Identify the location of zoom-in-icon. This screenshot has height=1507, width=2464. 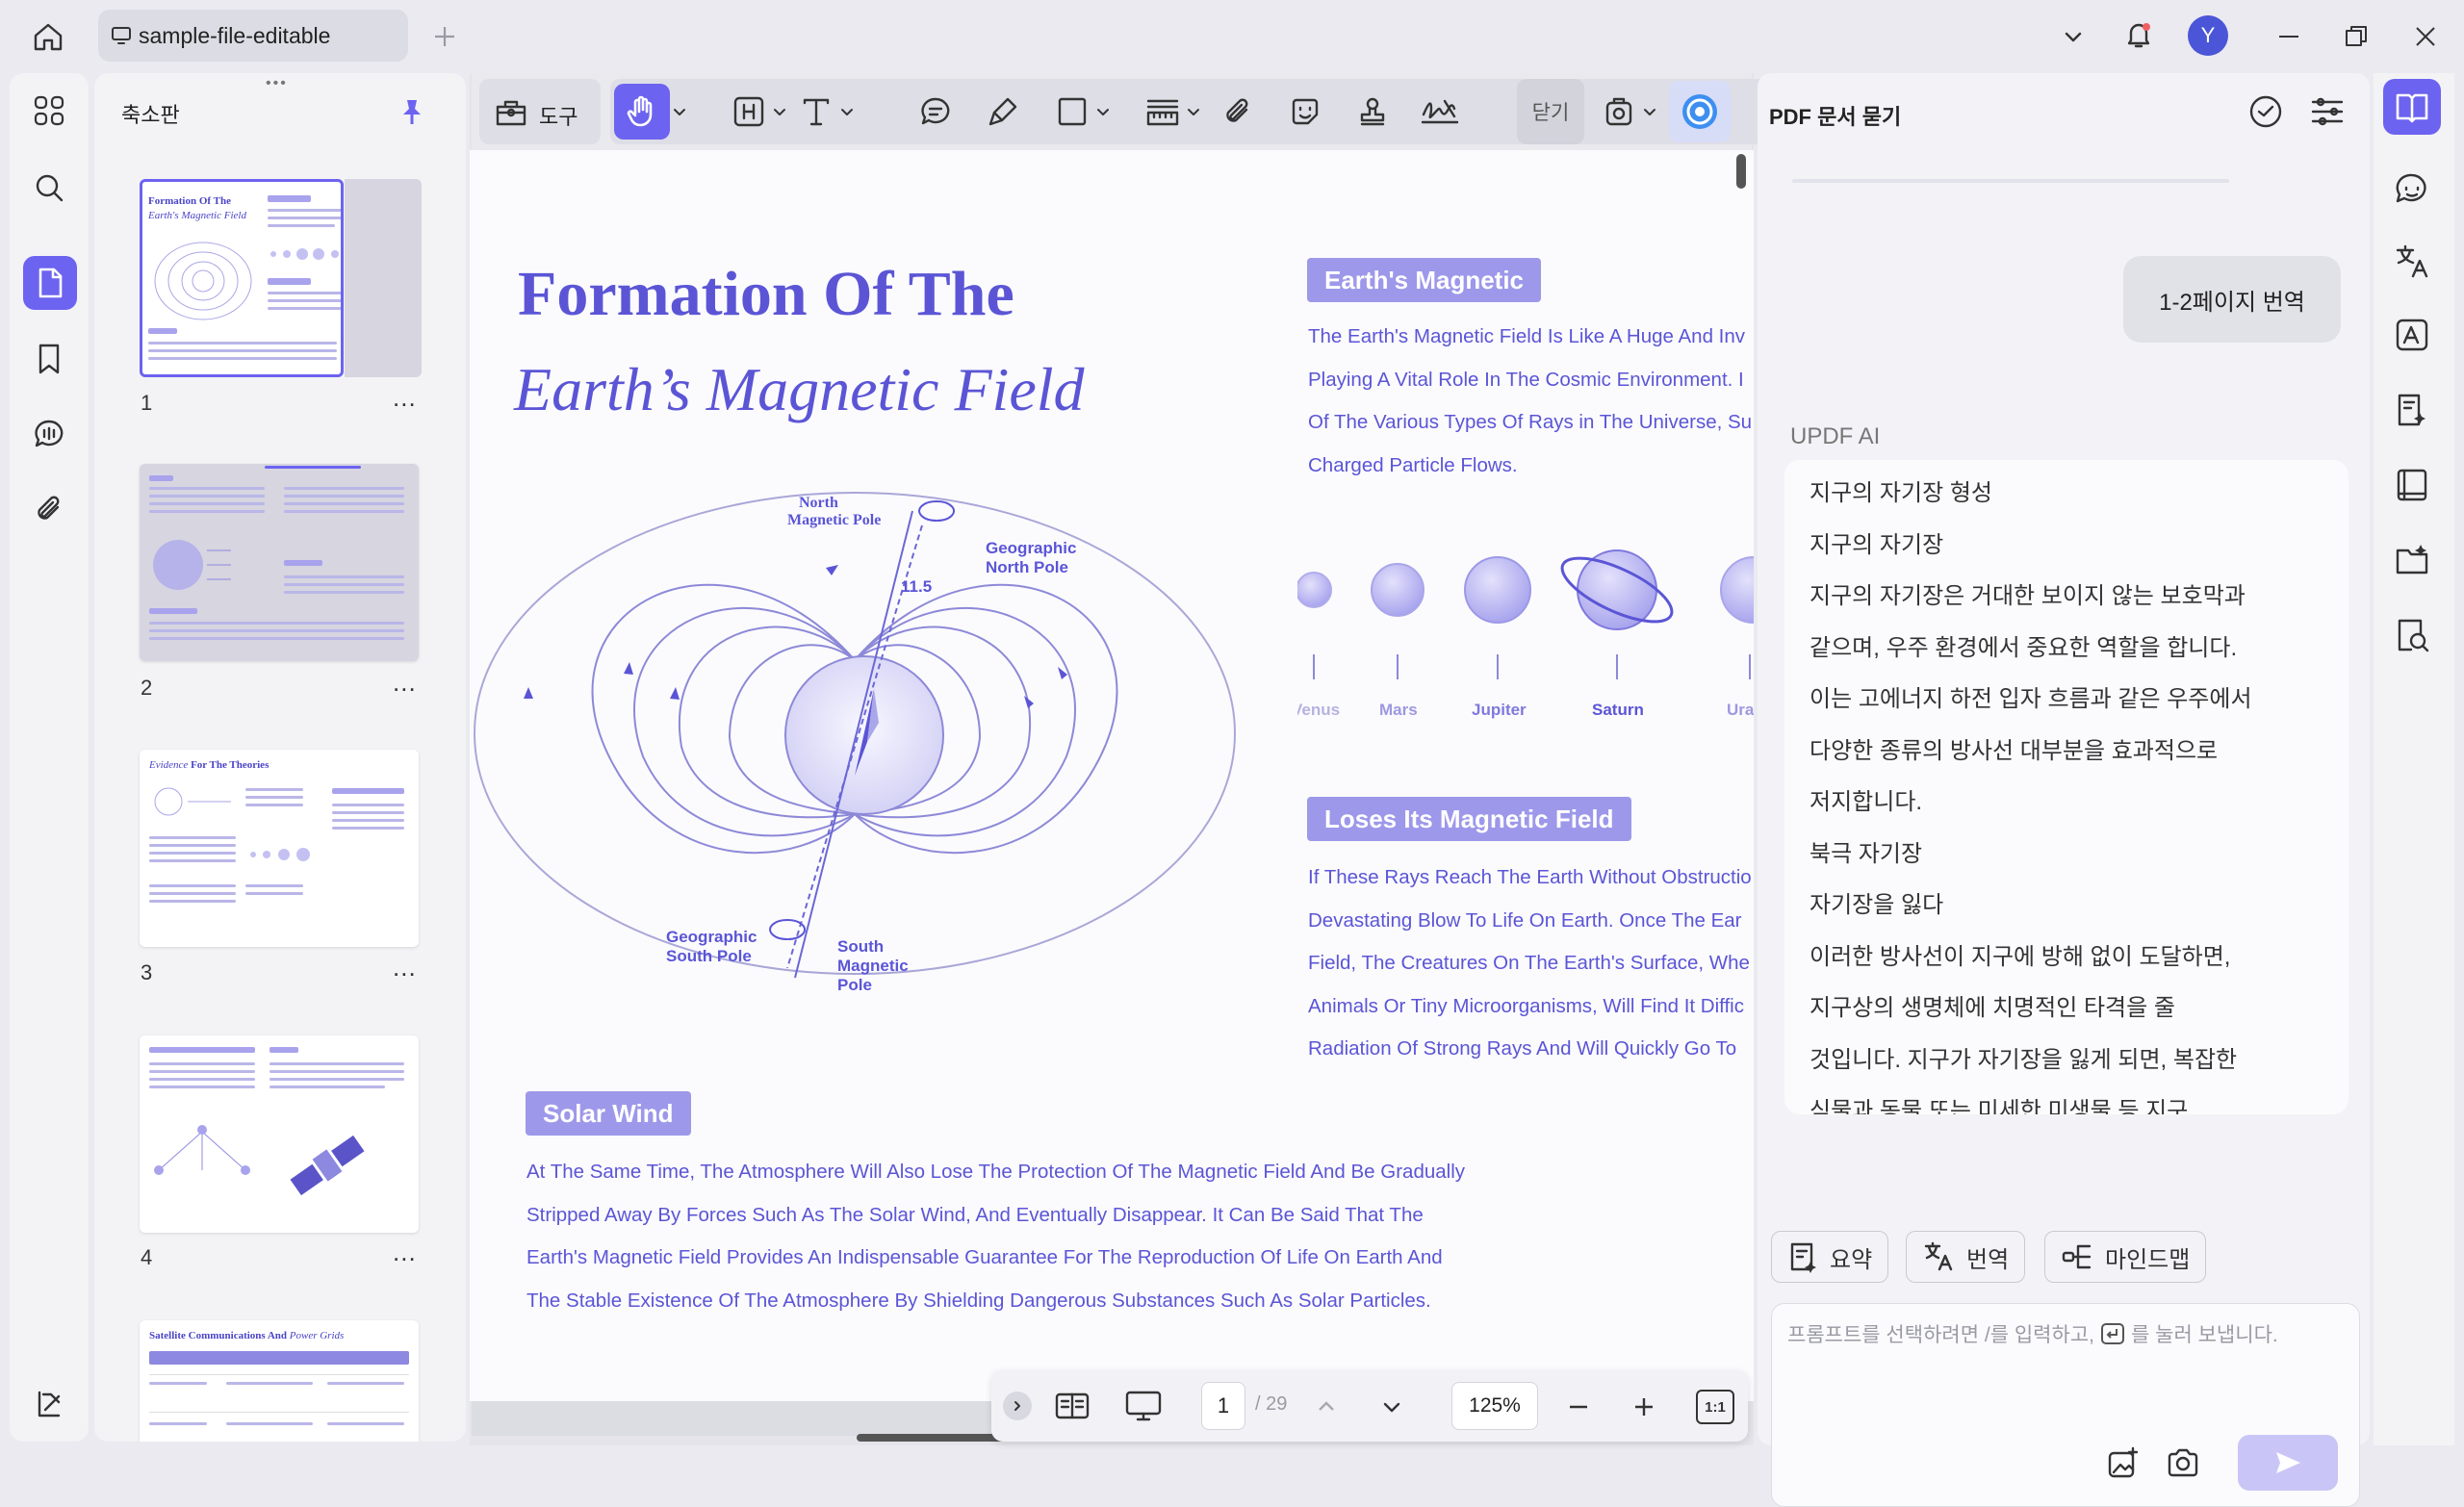
(1644, 1407).